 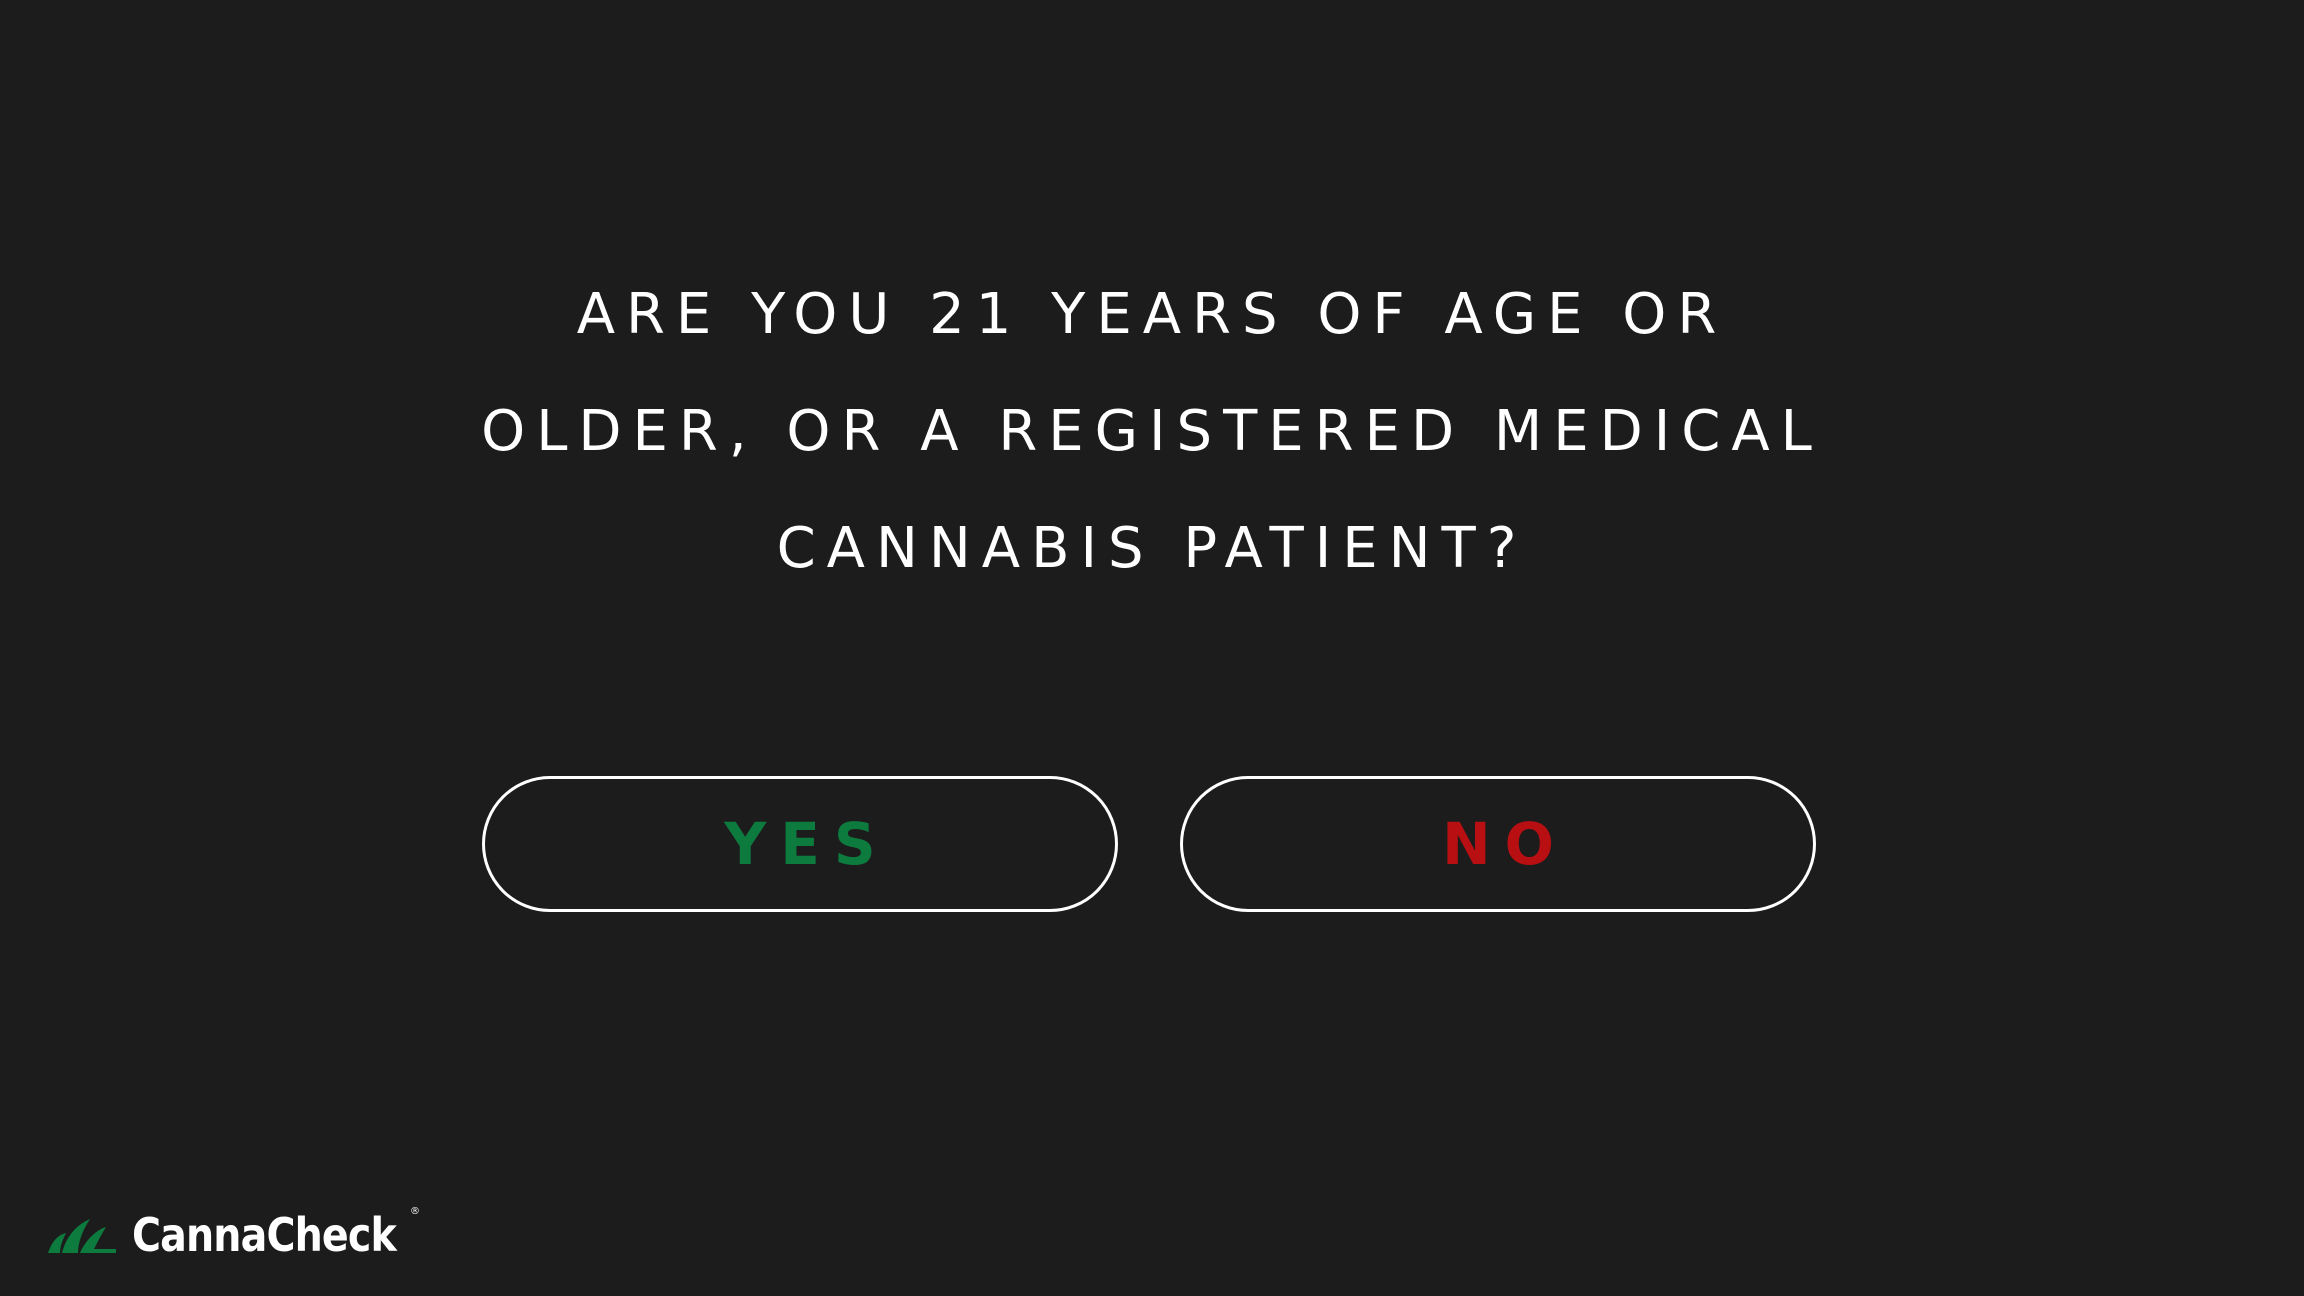 I want to click on registered-mark: ®, so click(x=415, y=1211).